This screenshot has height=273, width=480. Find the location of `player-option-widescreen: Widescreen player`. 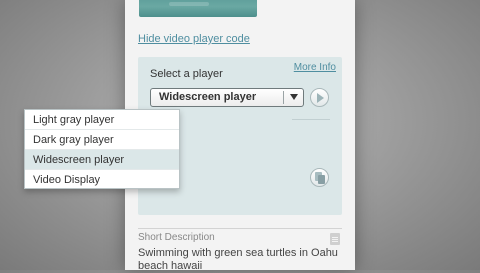

player-option-widescreen: Widescreen player is located at coordinates (102, 160).